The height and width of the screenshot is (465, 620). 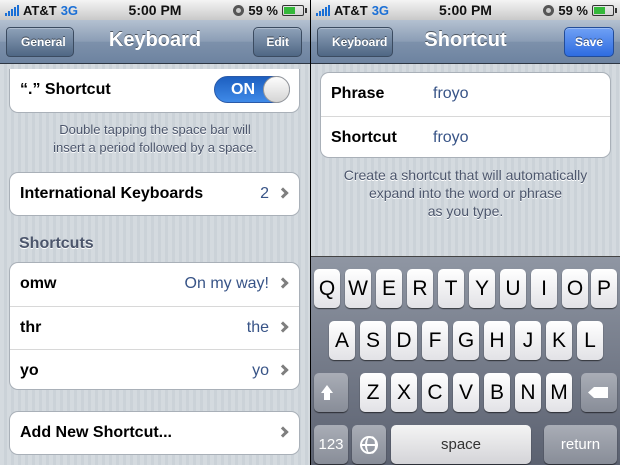 What do you see at coordinates (465, 42) in the screenshot?
I see `navigation-bar: Keyboard Shortcut Save` at bounding box center [465, 42].